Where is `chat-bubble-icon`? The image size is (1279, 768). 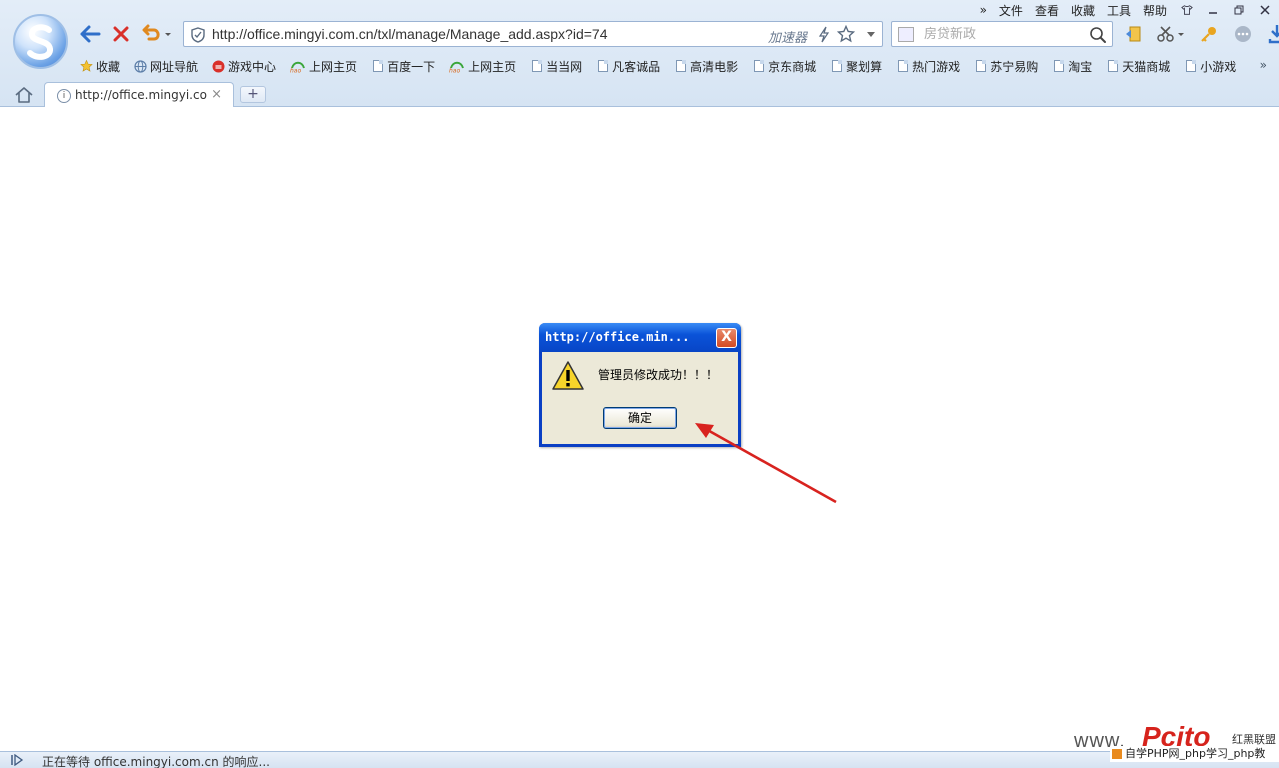
chat-bubble-icon is located at coordinates (1243, 34).